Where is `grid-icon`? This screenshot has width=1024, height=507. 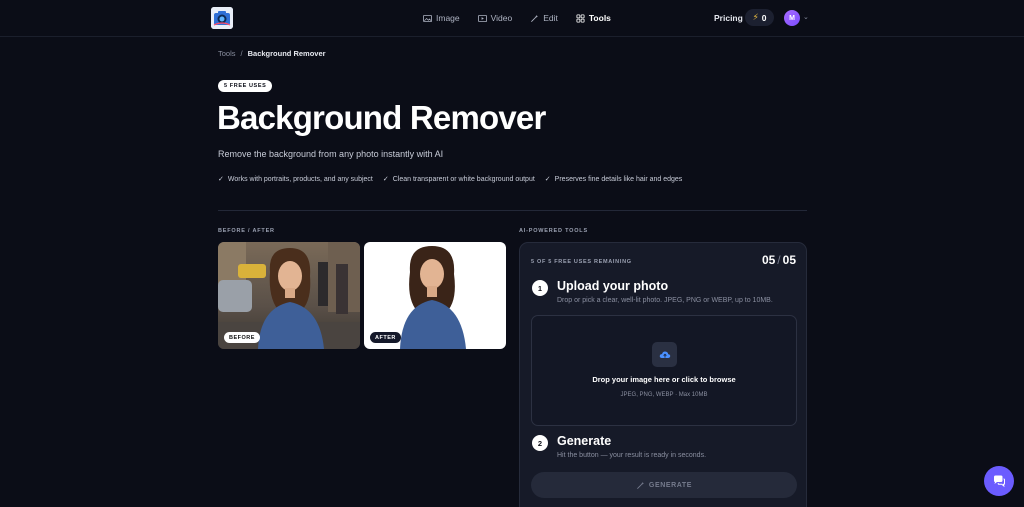
grid-icon is located at coordinates (580, 18).